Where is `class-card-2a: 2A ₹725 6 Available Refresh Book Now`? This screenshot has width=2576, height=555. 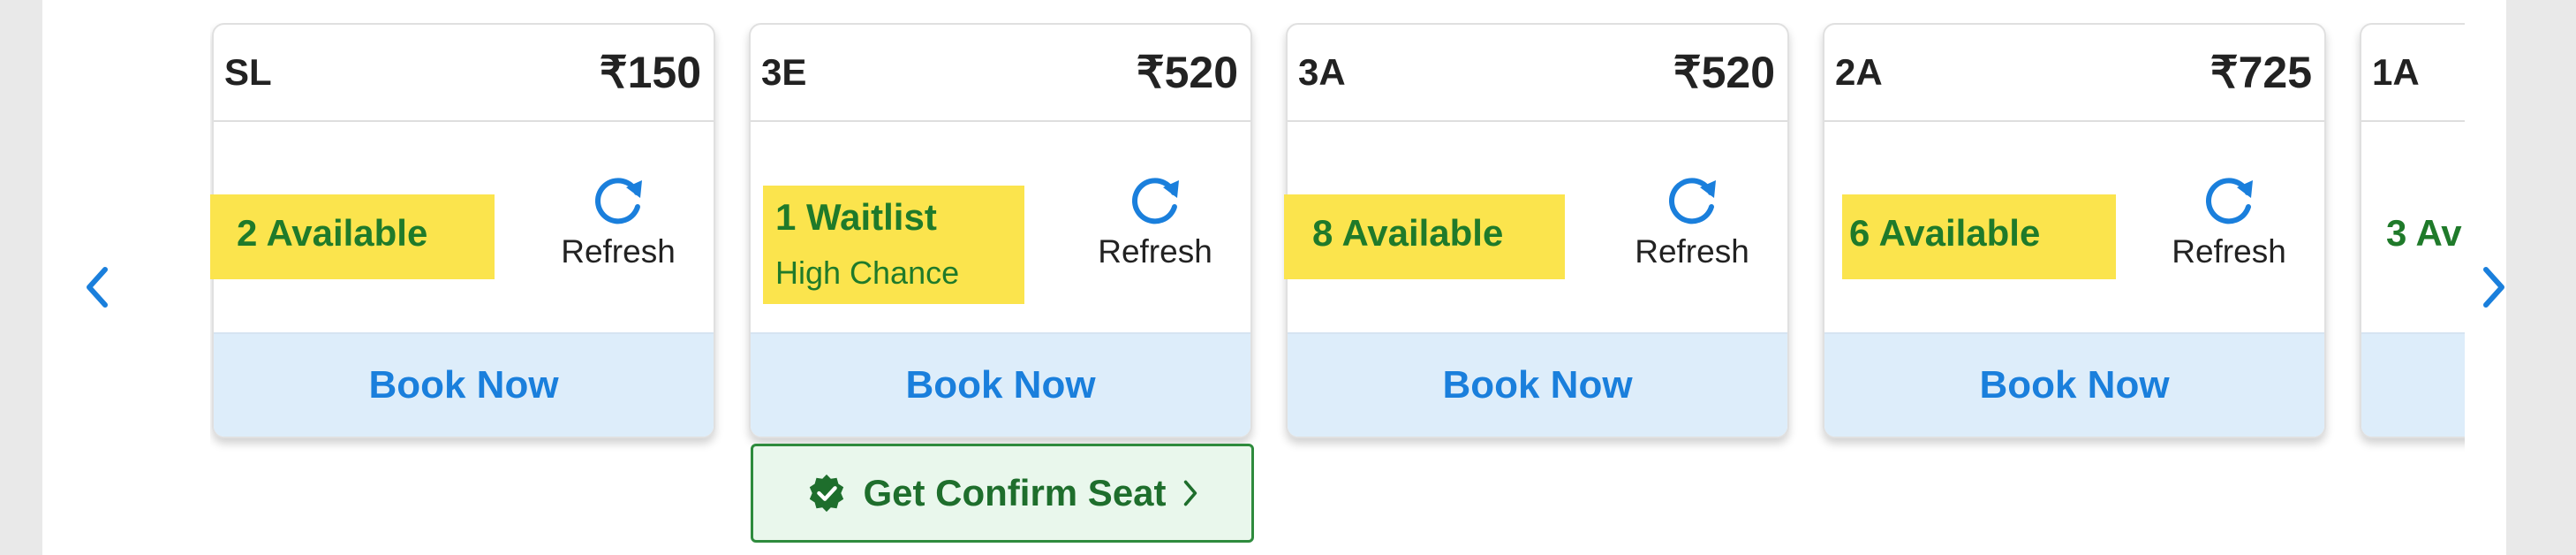
class-card-2a: 2A ₹725 6 Available Refresh Book Now is located at coordinates (2074, 230).